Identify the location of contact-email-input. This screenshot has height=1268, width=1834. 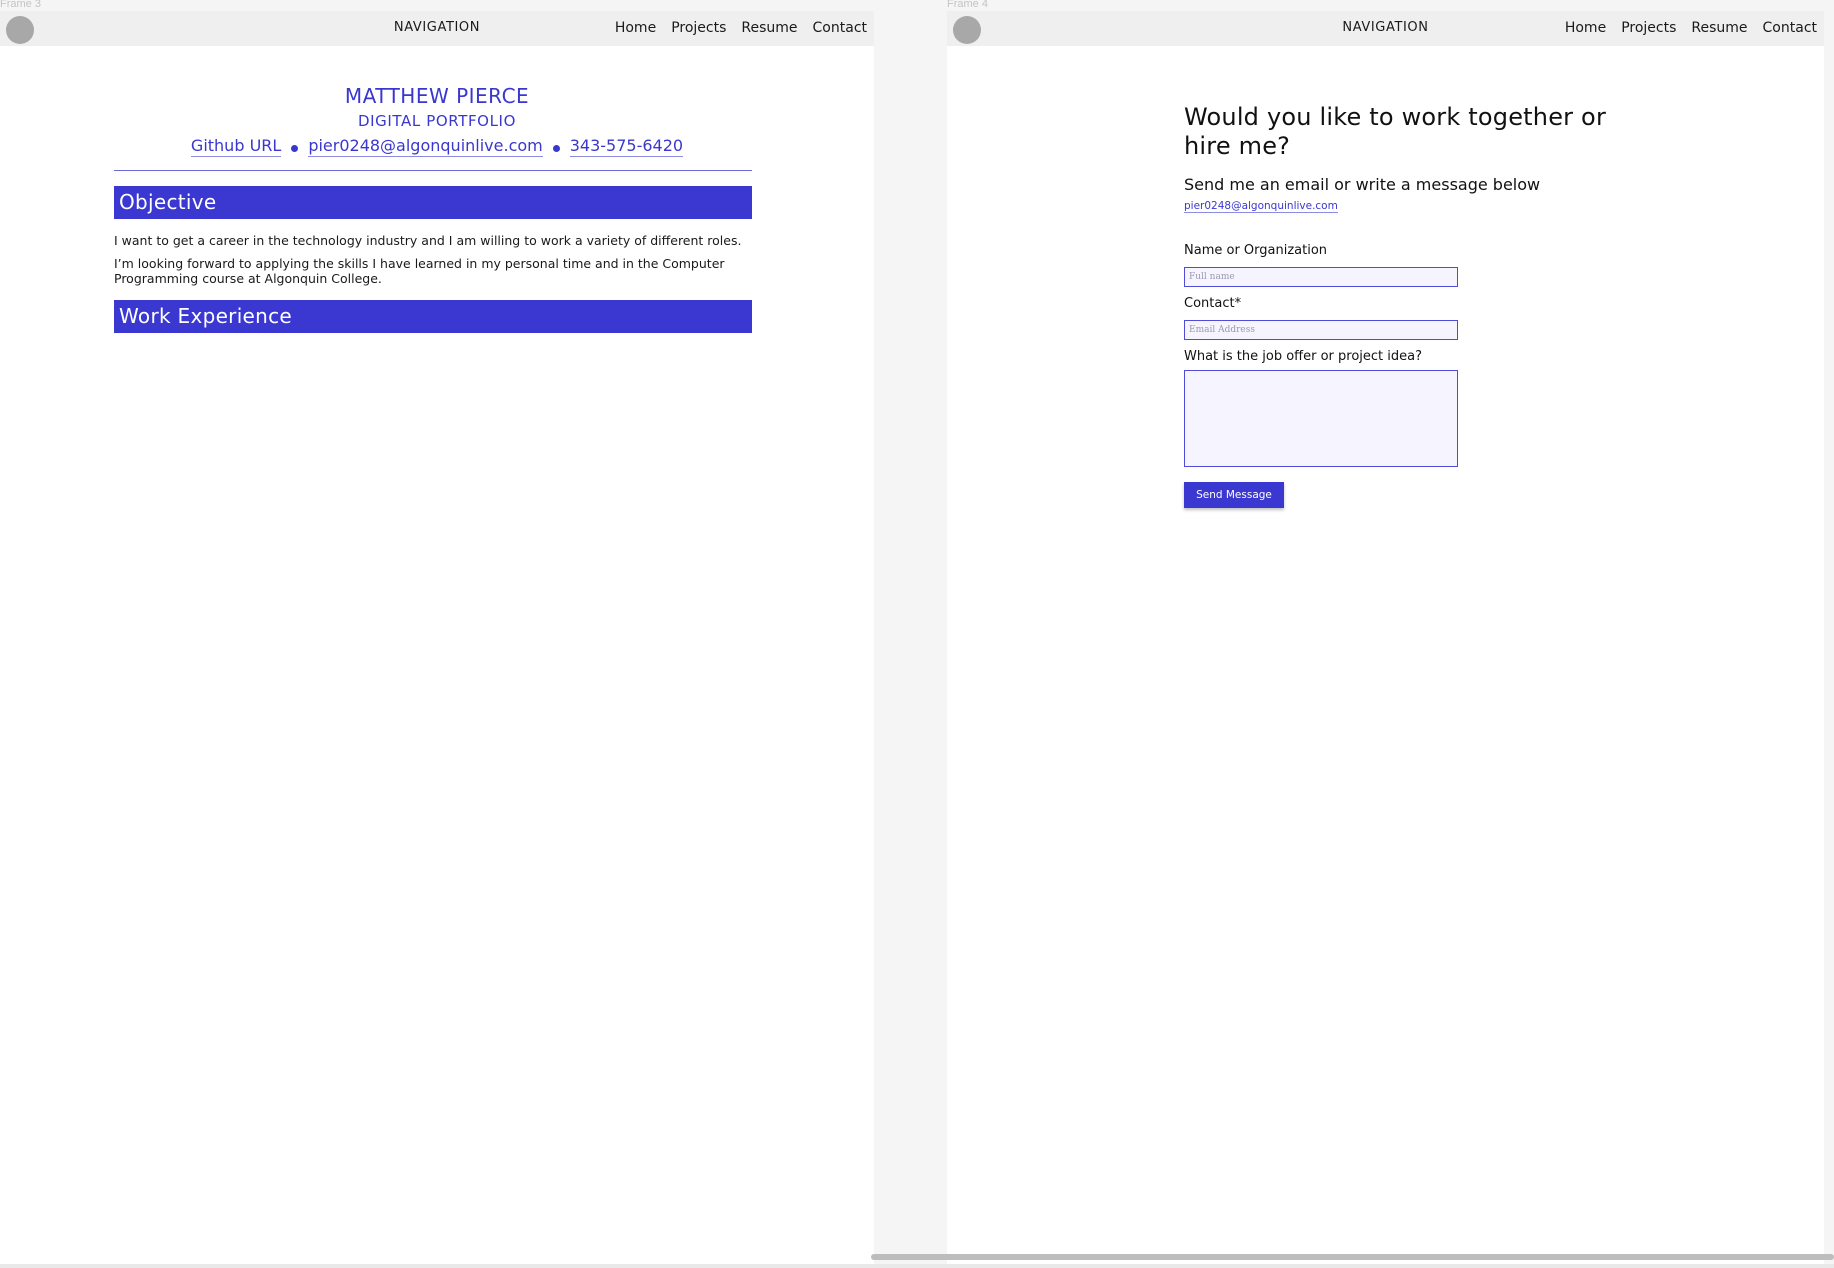
(1321, 330).